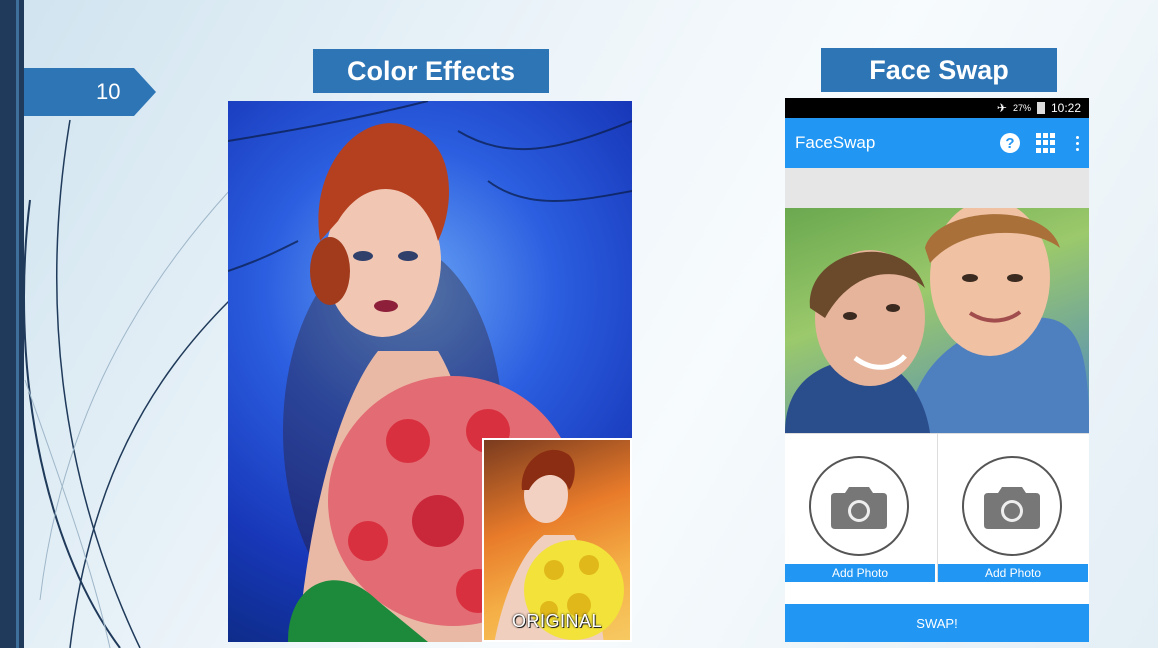 The height and width of the screenshot is (648, 1158). What do you see at coordinates (90, 92) in the screenshot?
I see `slide-number: 10` at bounding box center [90, 92].